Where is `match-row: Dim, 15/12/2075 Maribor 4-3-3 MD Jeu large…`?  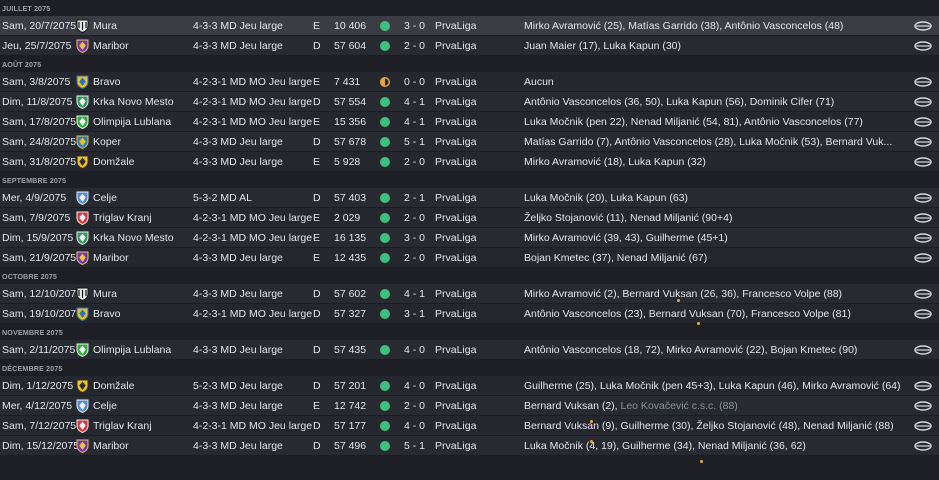 match-row: Dim, 15/12/2075 Maribor 4-3-3 MD Jeu large… is located at coordinates (469, 446).